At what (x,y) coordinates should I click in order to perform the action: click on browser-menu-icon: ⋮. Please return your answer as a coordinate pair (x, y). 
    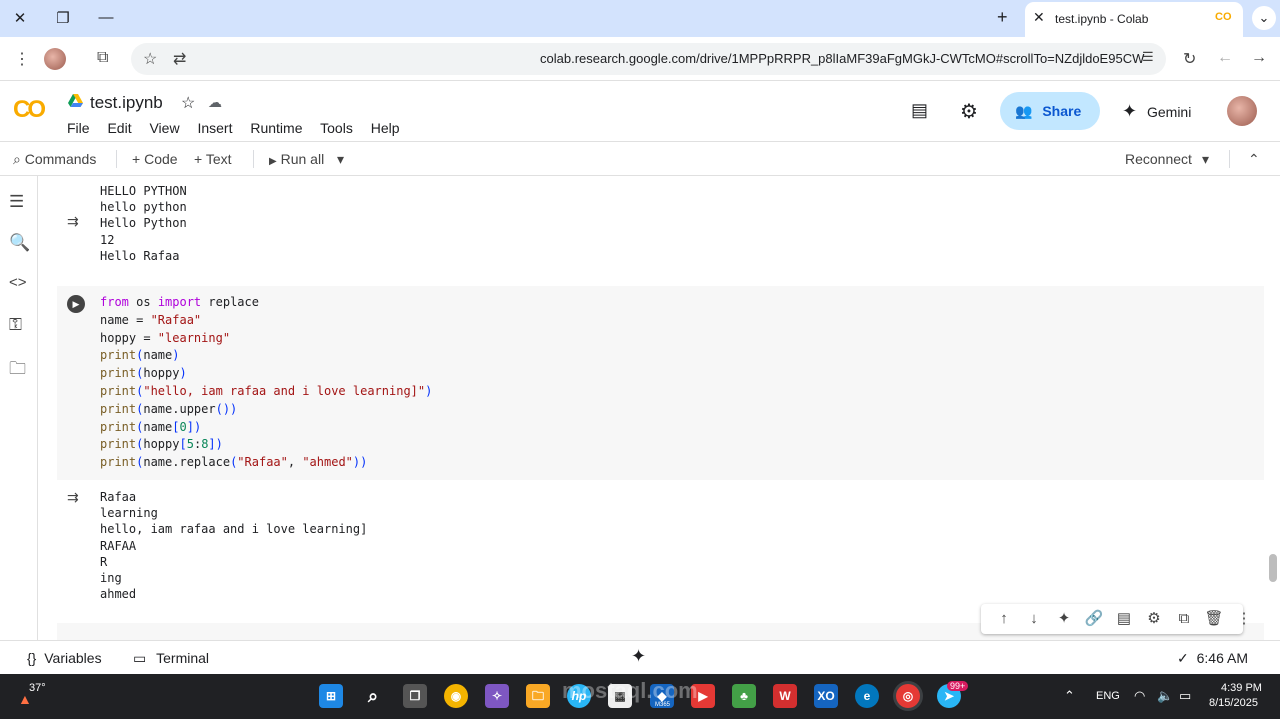
    Looking at the image, I should click on (22, 59).